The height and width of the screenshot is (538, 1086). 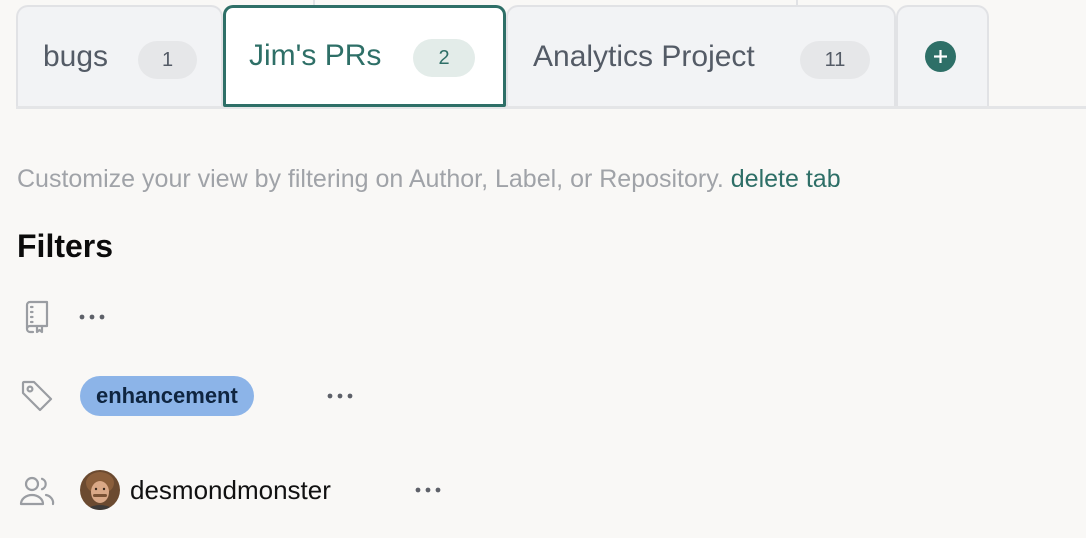 What do you see at coordinates (100, 490) in the screenshot?
I see `avatar` at bounding box center [100, 490].